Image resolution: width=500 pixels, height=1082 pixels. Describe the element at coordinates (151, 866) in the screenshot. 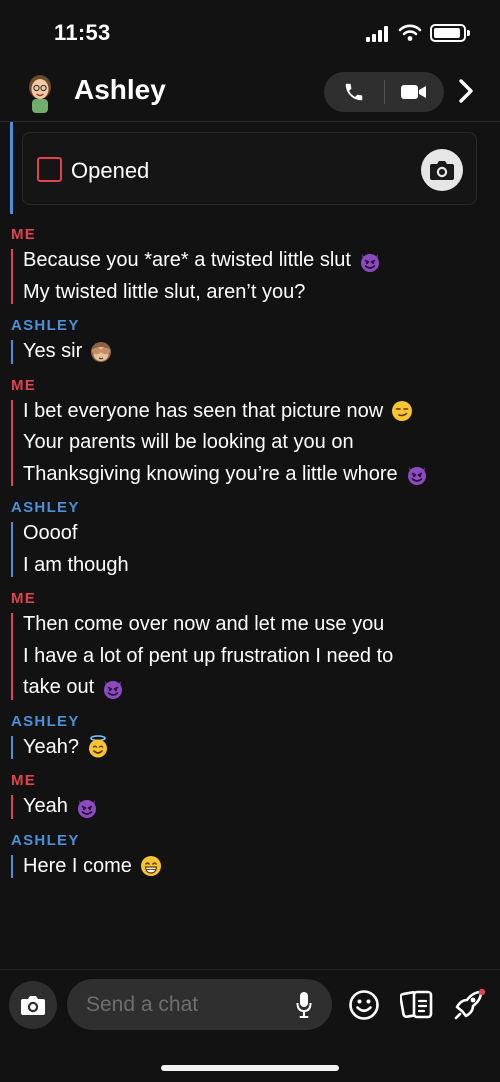

I see `grin-emoji-icon` at that location.